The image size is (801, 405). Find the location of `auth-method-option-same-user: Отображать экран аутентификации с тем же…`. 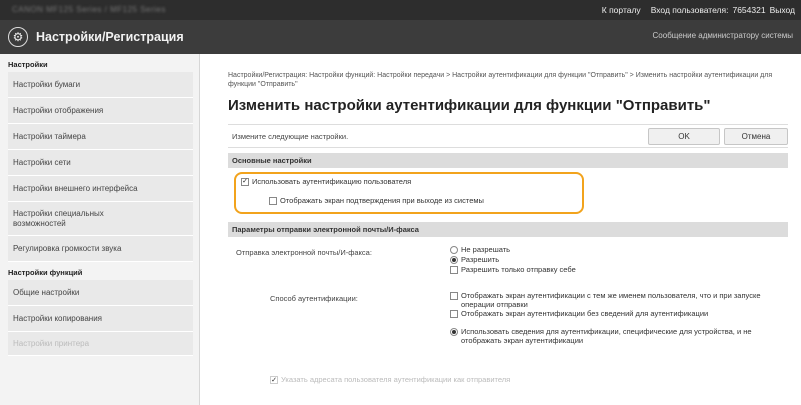

auth-method-option-same-user: Отображать экран аутентификации с тем же… is located at coordinates (605, 300).